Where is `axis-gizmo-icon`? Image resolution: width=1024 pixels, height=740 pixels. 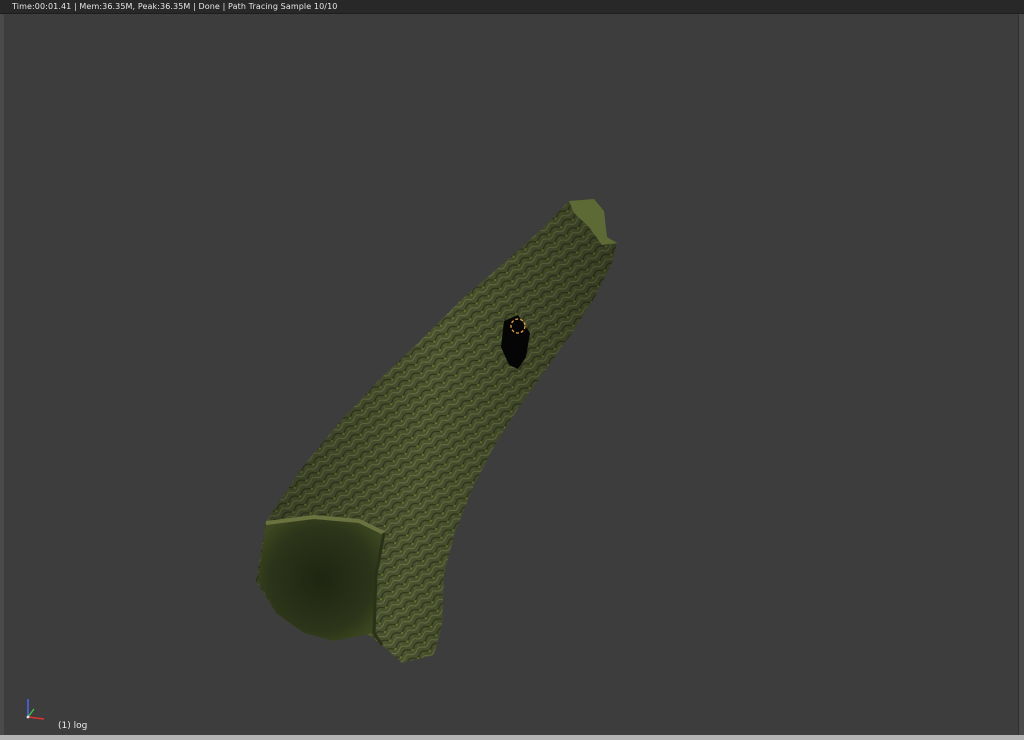 axis-gizmo-icon is located at coordinates (35, 709).